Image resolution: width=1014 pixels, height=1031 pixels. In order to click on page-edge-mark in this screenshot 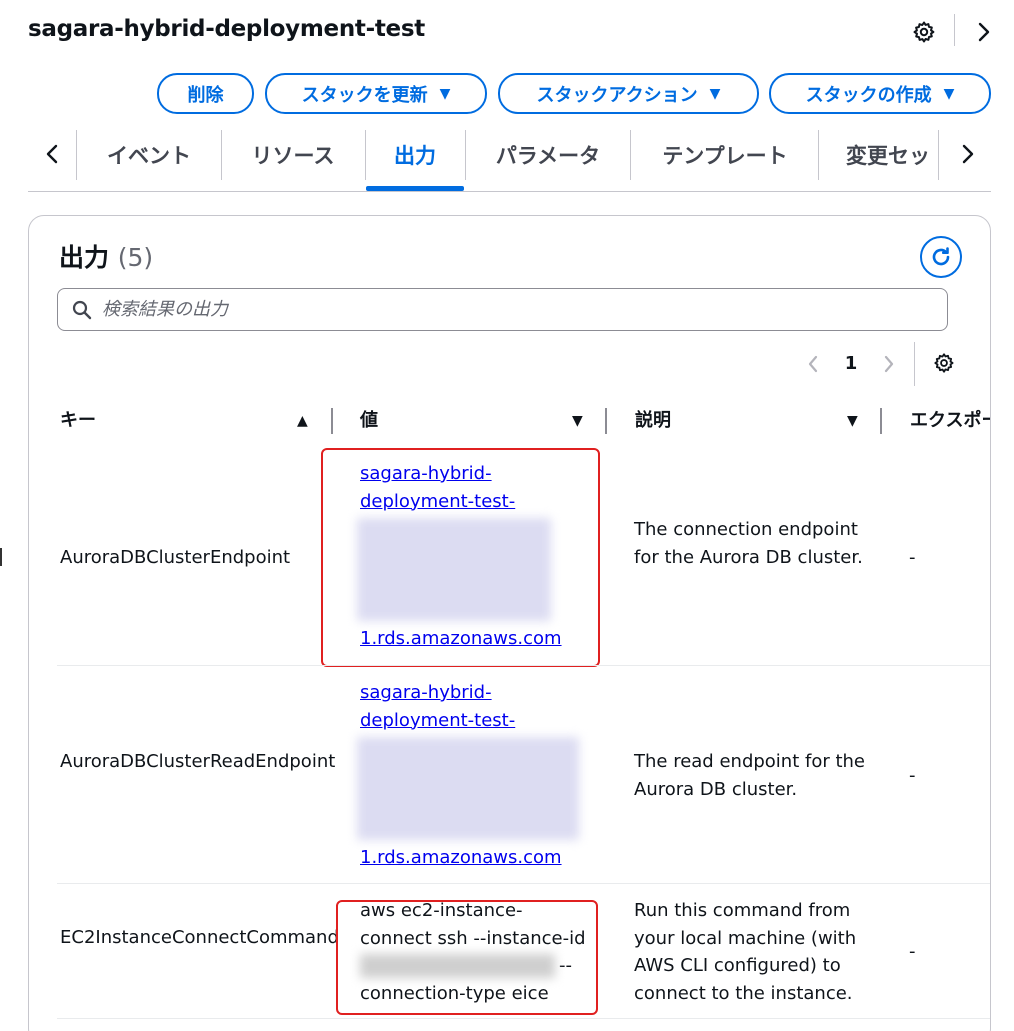, I will do `click(1, 557)`.